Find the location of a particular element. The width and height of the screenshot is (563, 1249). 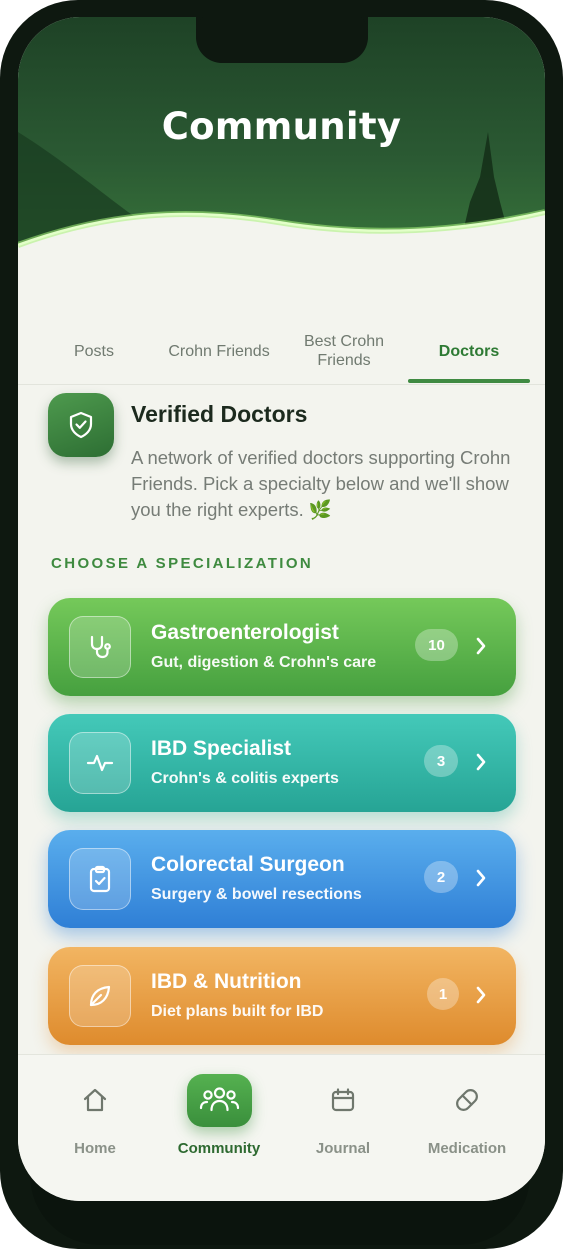

clipboard-check-icon is located at coordinates (100, 879).